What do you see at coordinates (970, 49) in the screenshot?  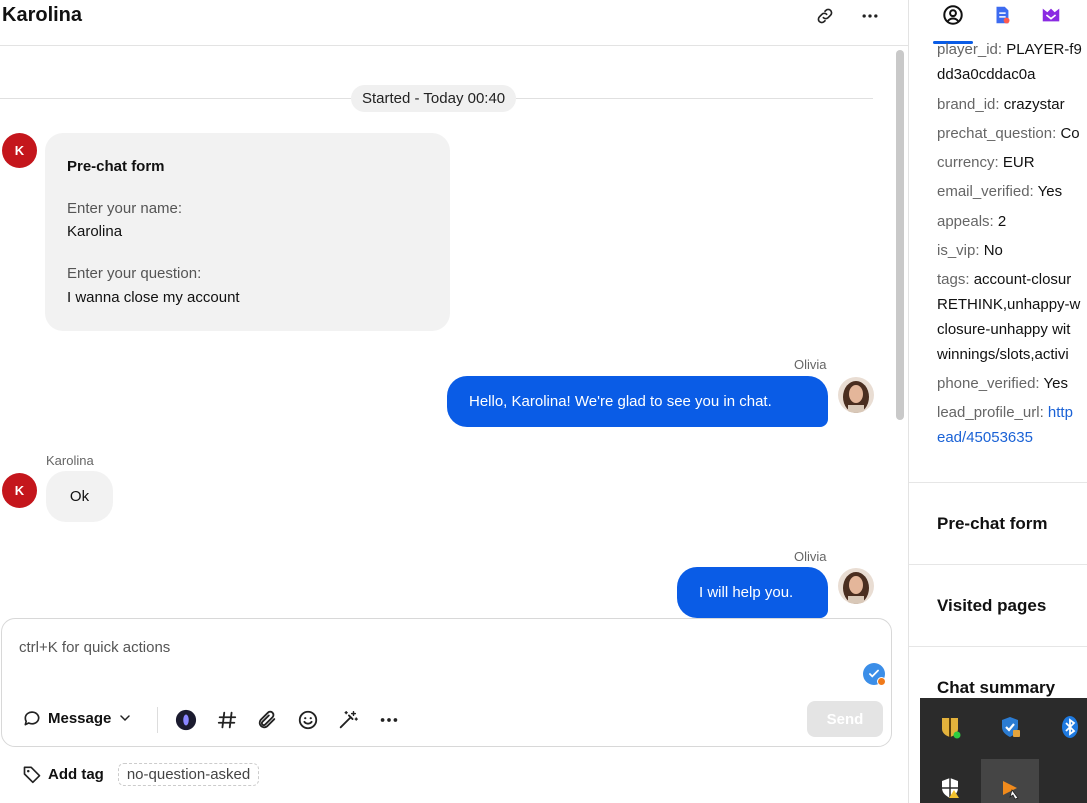 I see `attr-key: player_id:` at bounding box center [970, 49].